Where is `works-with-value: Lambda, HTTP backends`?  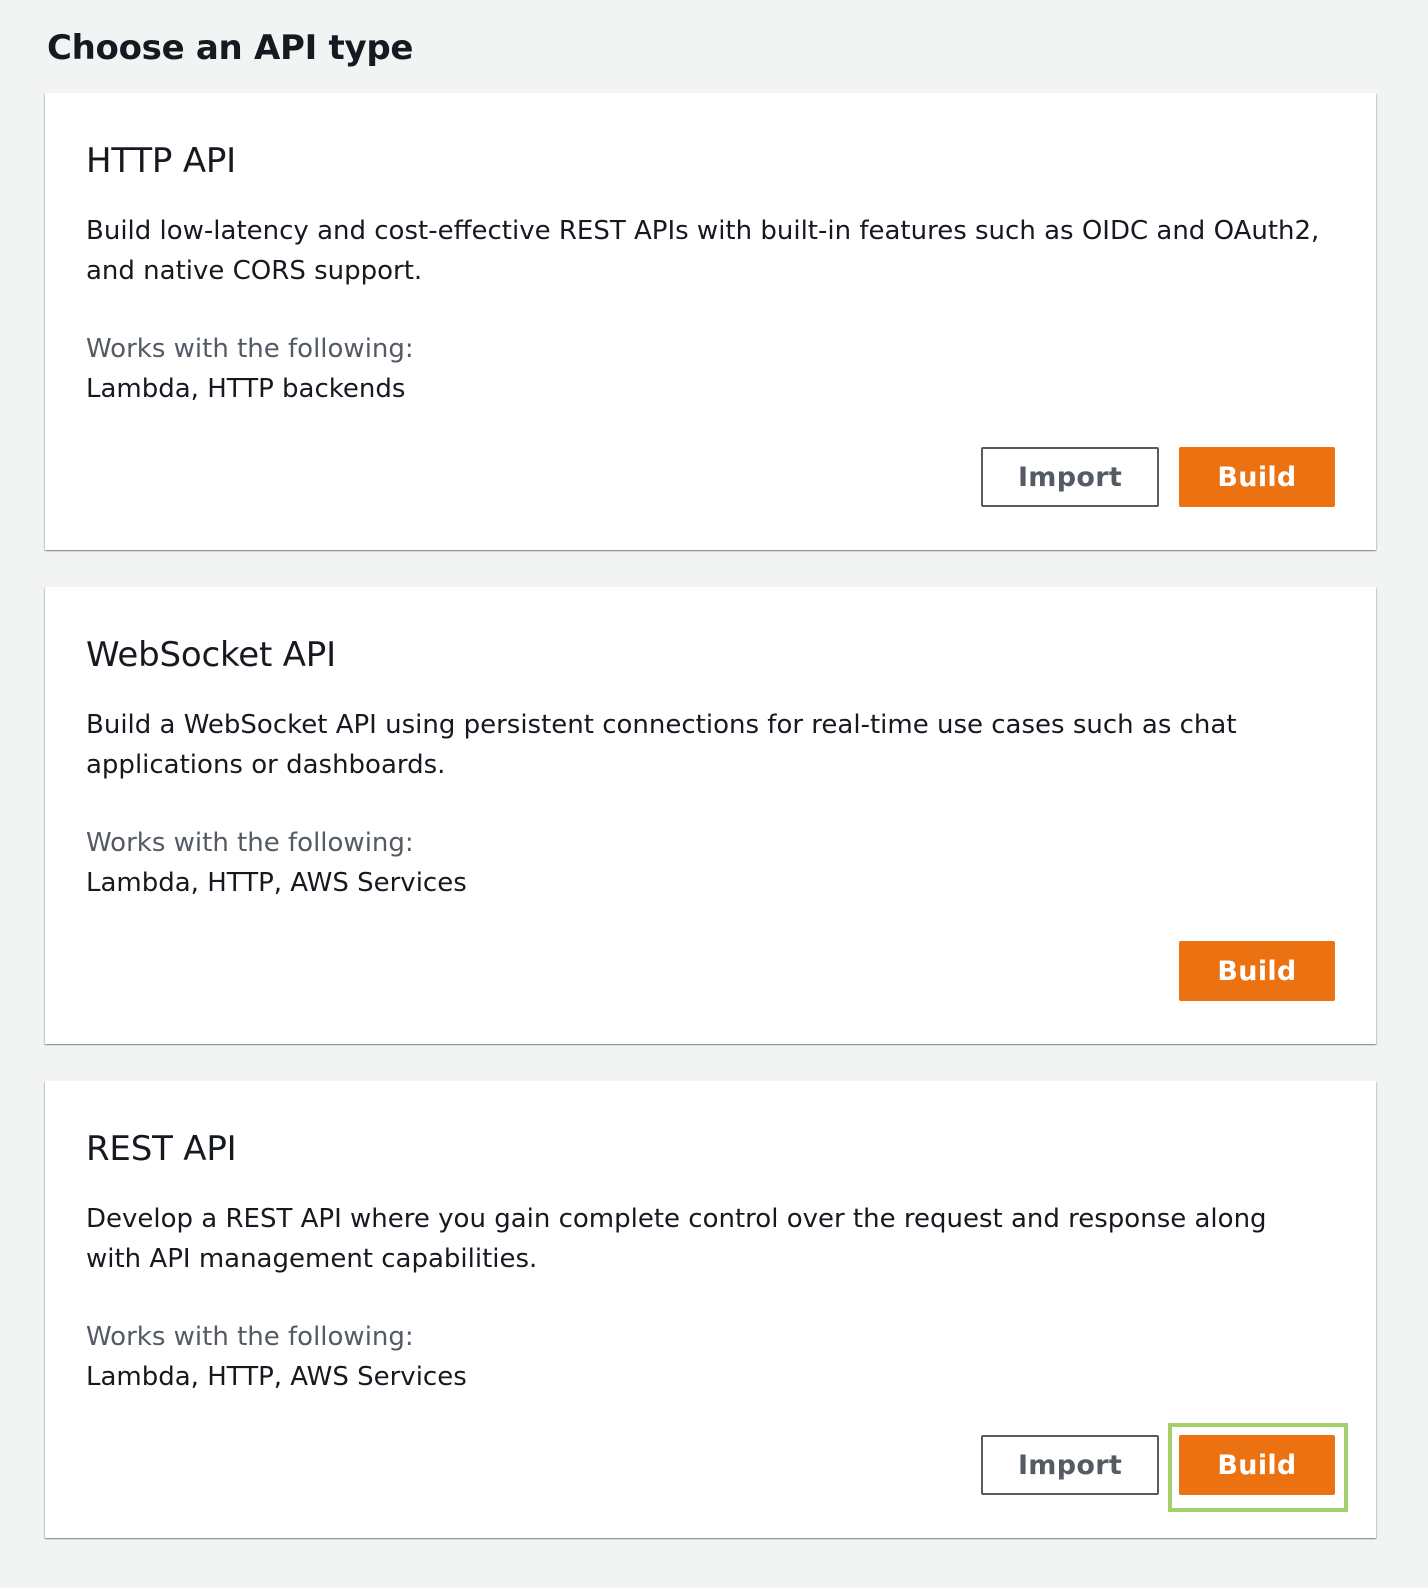
works-with-value: Lambda, HTTP backends is located at coordinates (246, 389).